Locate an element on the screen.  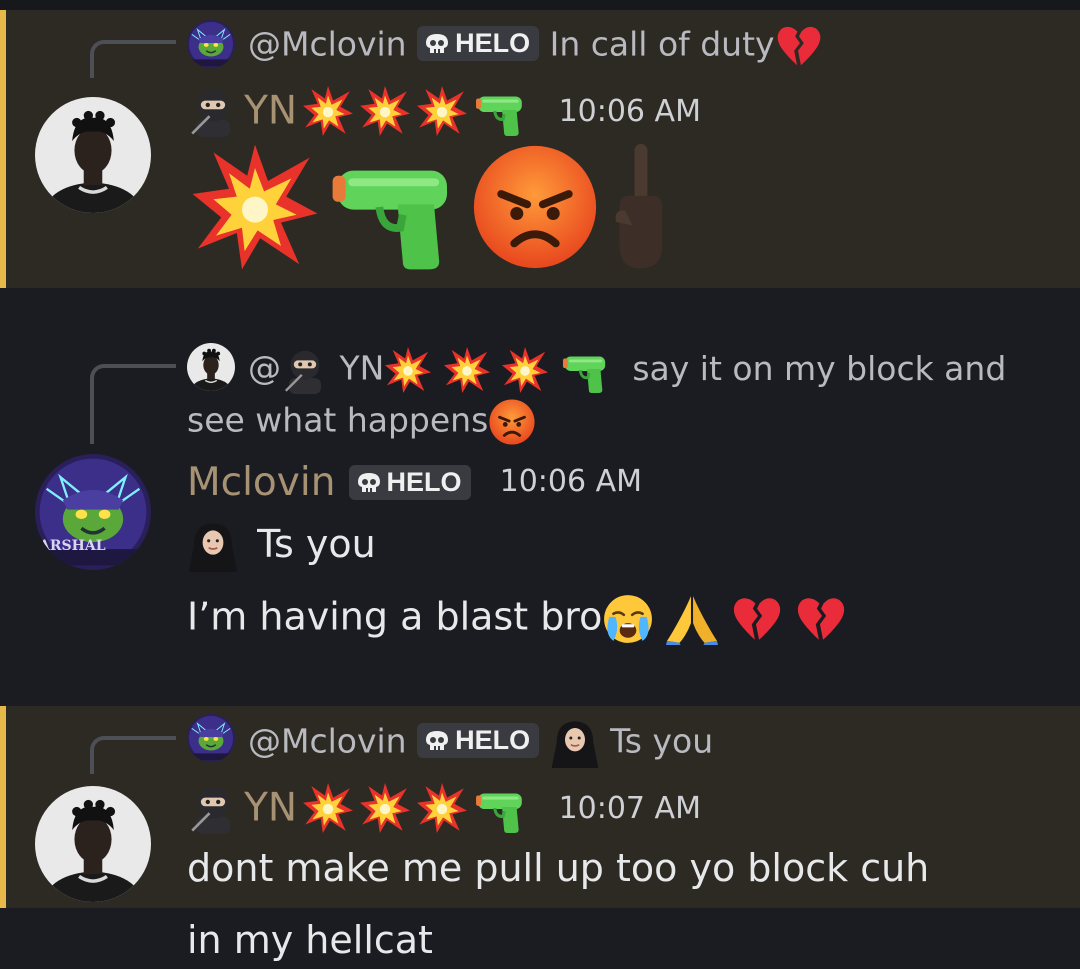
message-text: I’m having a blast bro is located at coordinates (395, 616).